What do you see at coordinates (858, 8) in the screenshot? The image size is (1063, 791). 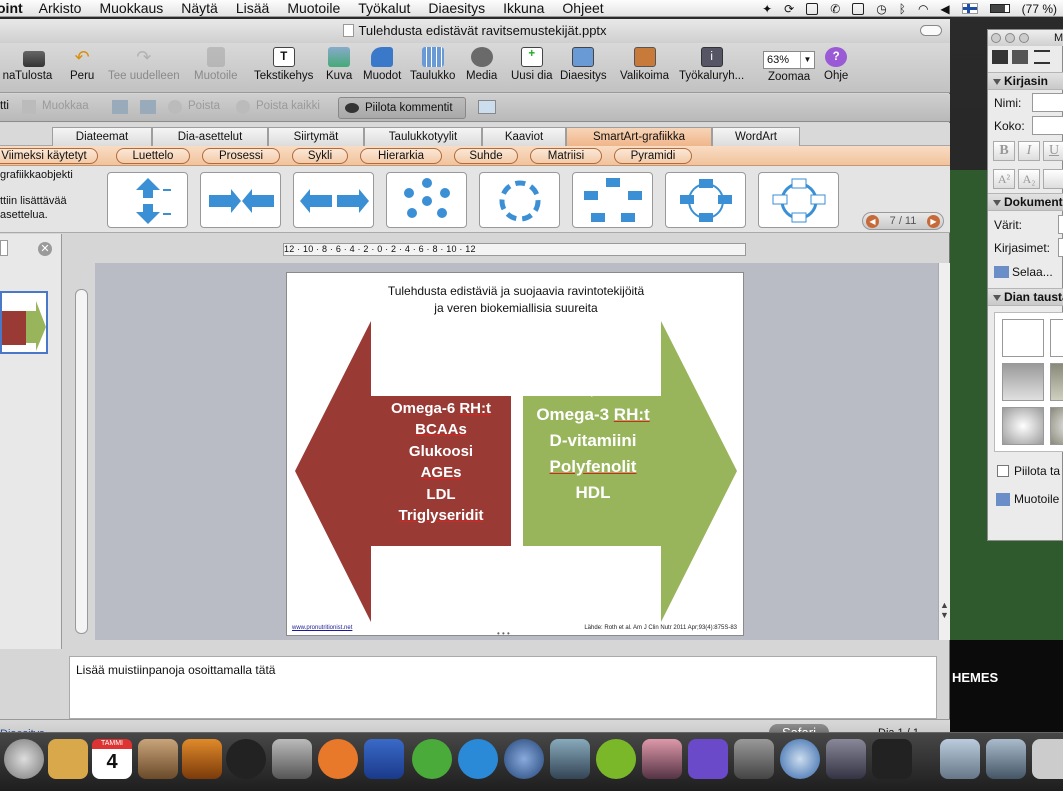 I see `display-icon` at bounding box center [858, 8].